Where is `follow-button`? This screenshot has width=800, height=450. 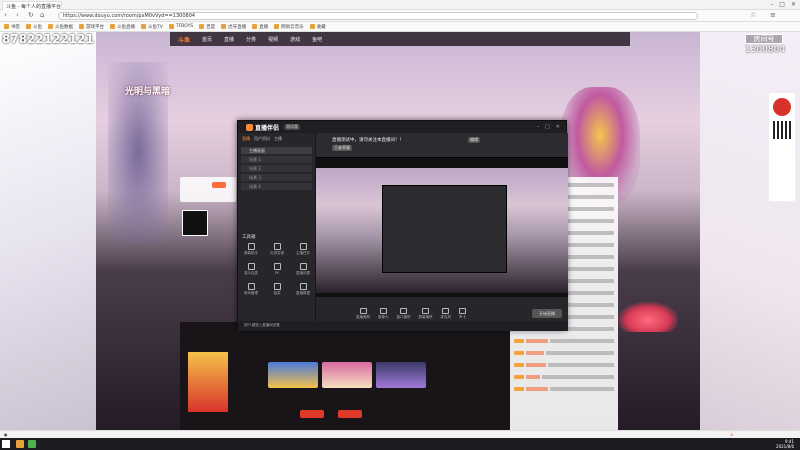
follow-button is located at coordinates (219, 185).